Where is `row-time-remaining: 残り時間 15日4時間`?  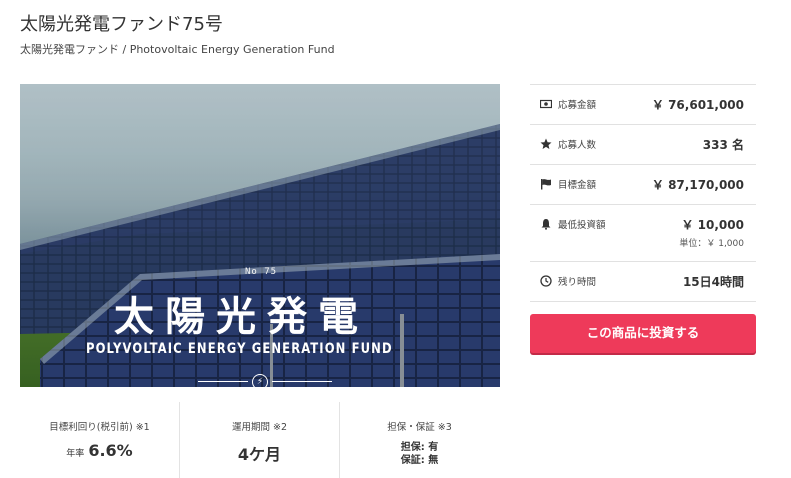 row-time-remaining: 残り時間 15日4時間 is located at coordinates (643, 281).